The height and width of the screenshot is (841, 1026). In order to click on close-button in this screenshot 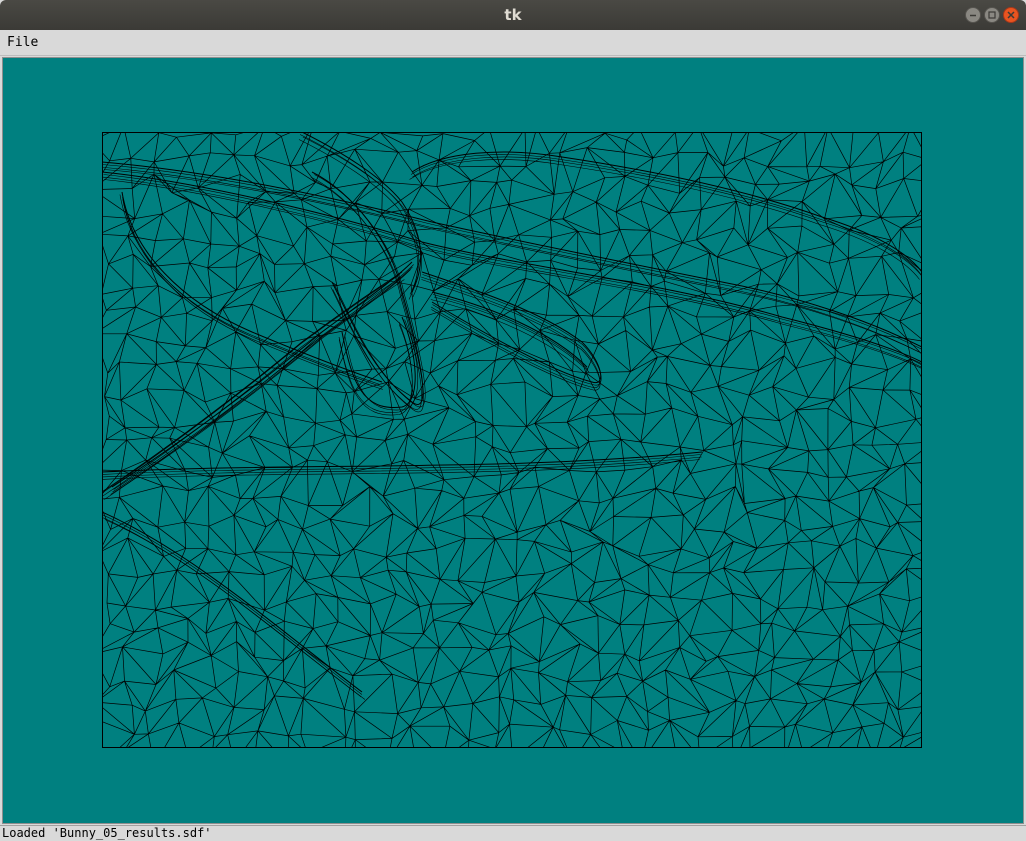, I will do `click(1011, 15)`.